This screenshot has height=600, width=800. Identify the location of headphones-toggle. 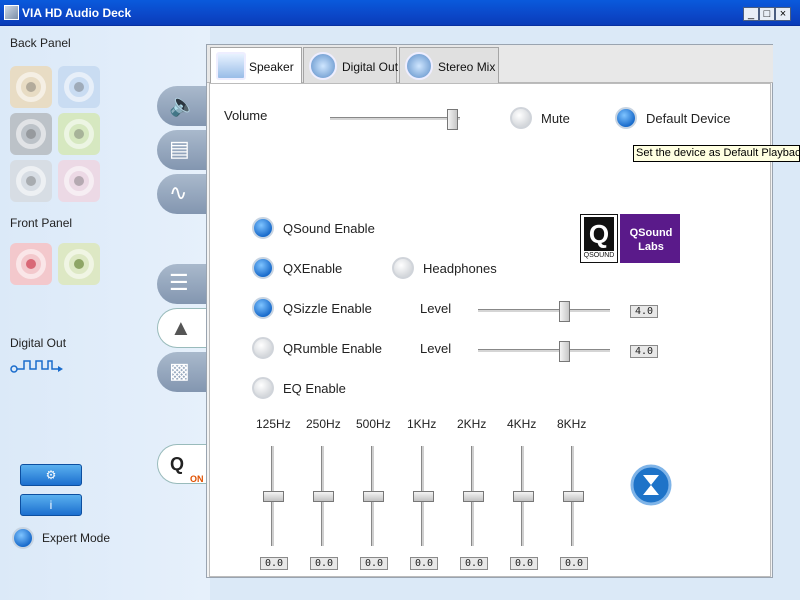
(403, 268).